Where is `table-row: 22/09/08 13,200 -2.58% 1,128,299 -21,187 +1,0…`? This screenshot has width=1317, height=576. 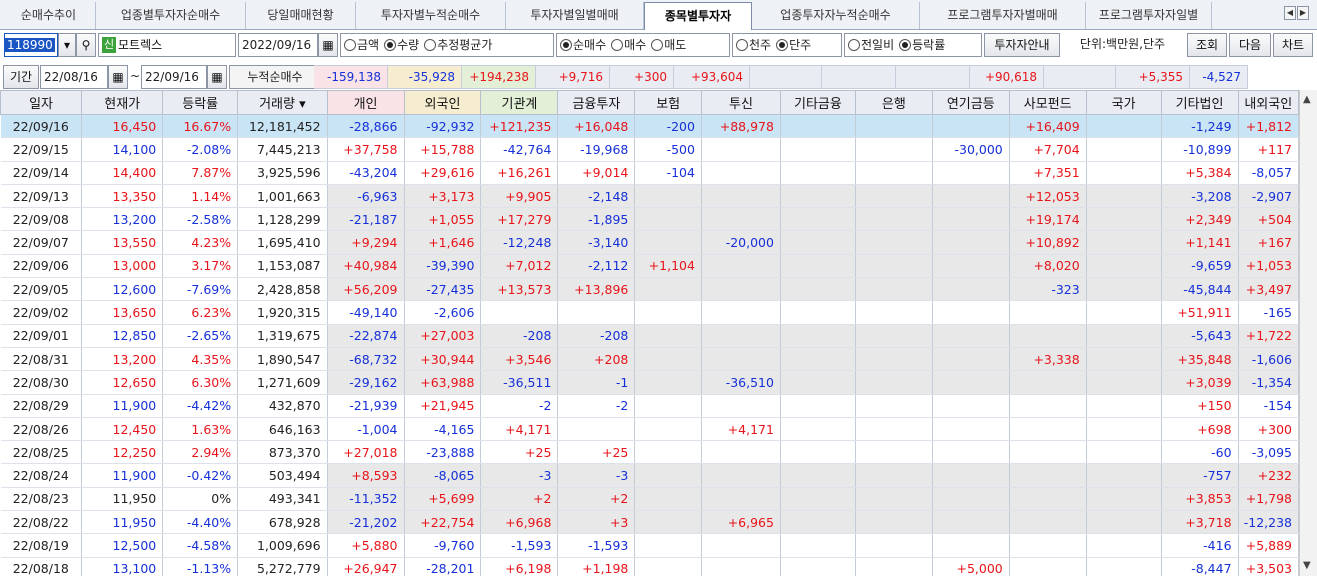
table-row: 22/09/08 13,200 -2.58% 1,128,299 -21,187 +1,0… is located at coordinates (650, 219).